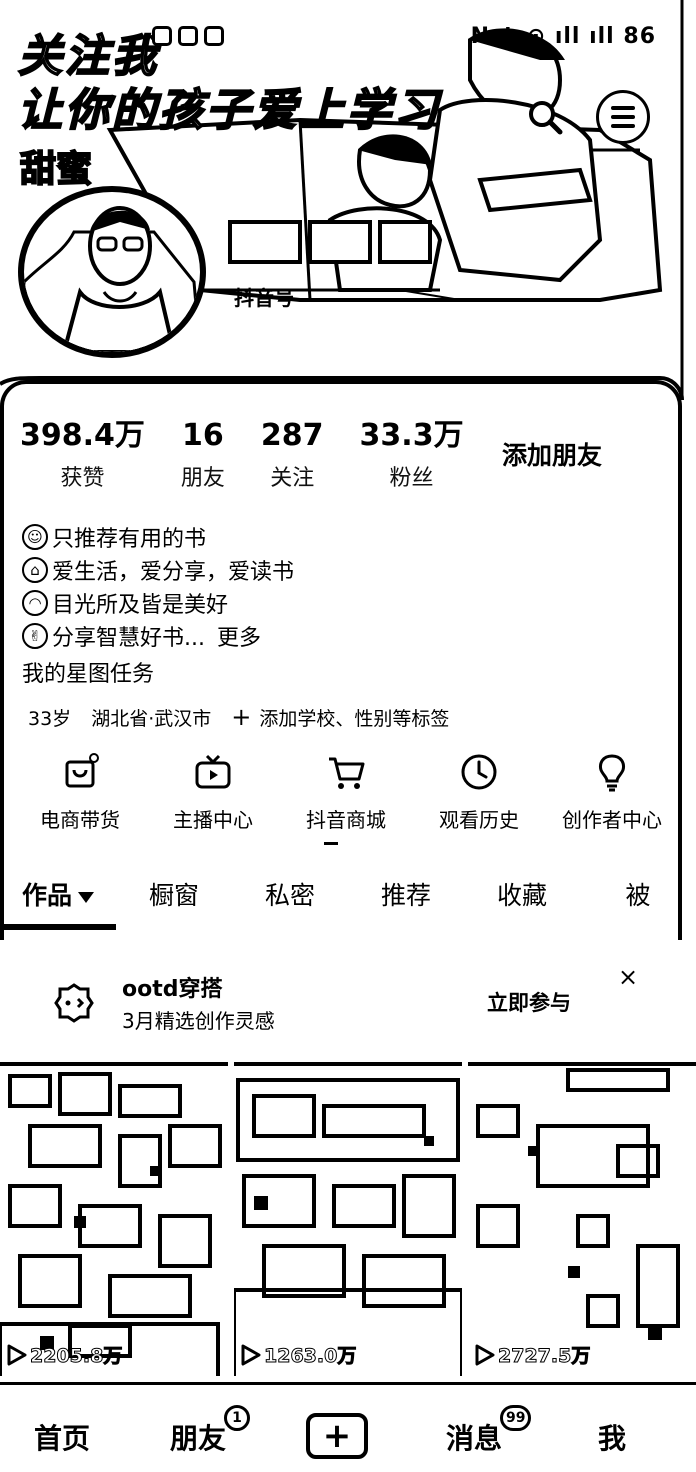 The width and height of the screenshot is (696, 1472). Describe the element at coordinates (112, 279) in the screenshot. I see `avatar-portrait` at that location.